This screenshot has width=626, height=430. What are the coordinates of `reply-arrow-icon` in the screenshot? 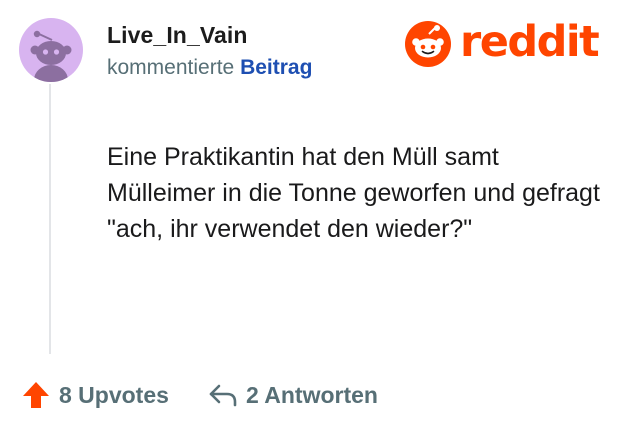 It's located at (223, 395).